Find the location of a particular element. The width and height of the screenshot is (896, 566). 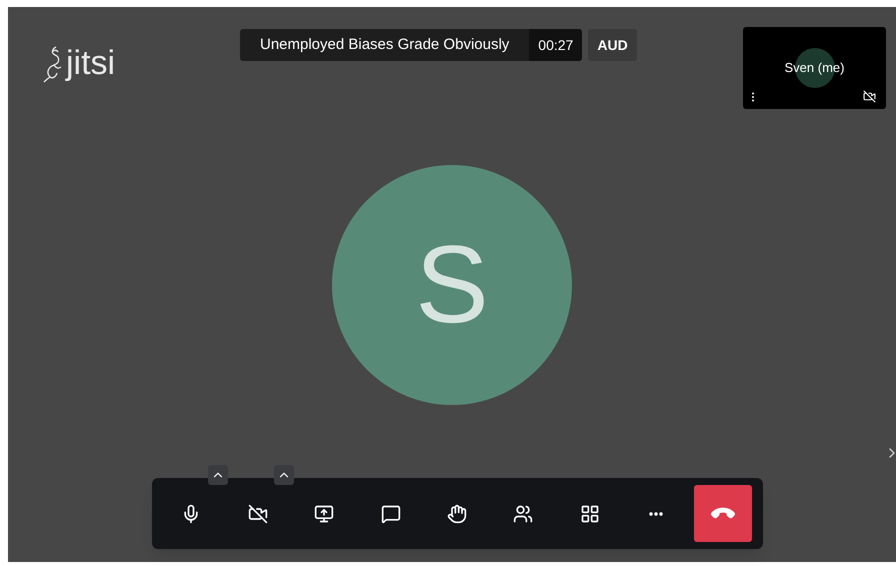

chat-icon is located at coordinates (390, 514).